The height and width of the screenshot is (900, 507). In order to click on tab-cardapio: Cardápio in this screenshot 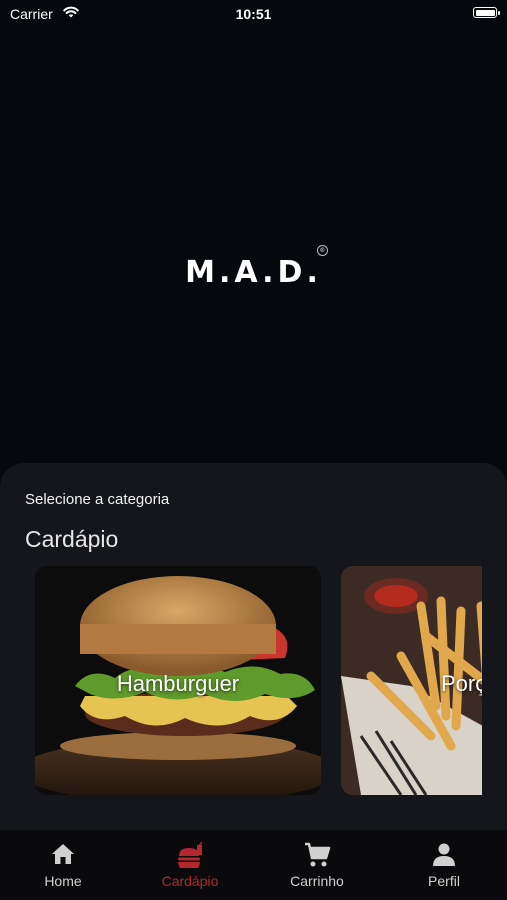, I will do `click(190, 865)`.